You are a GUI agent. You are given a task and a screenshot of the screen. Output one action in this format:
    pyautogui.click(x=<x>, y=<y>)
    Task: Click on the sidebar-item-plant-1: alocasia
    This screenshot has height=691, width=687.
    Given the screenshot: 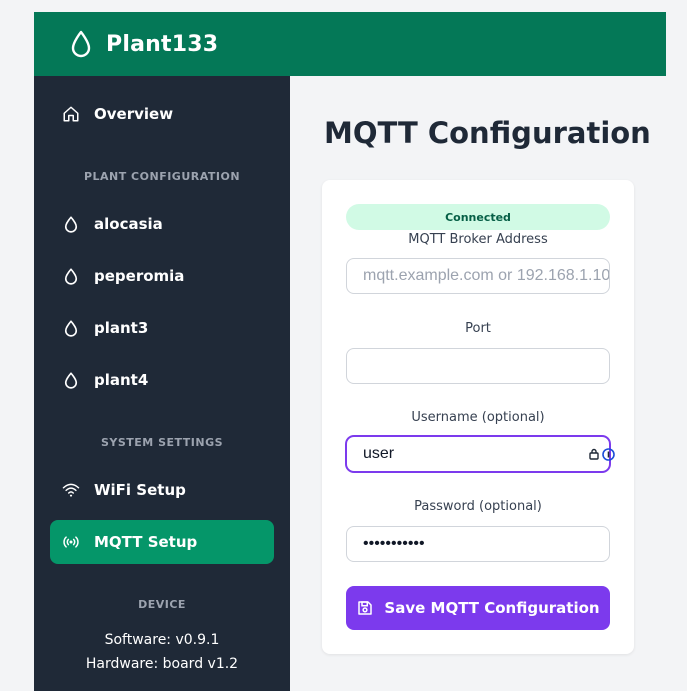 What is the action you would take?
    pyautogui.click(x=162, y=224)
    